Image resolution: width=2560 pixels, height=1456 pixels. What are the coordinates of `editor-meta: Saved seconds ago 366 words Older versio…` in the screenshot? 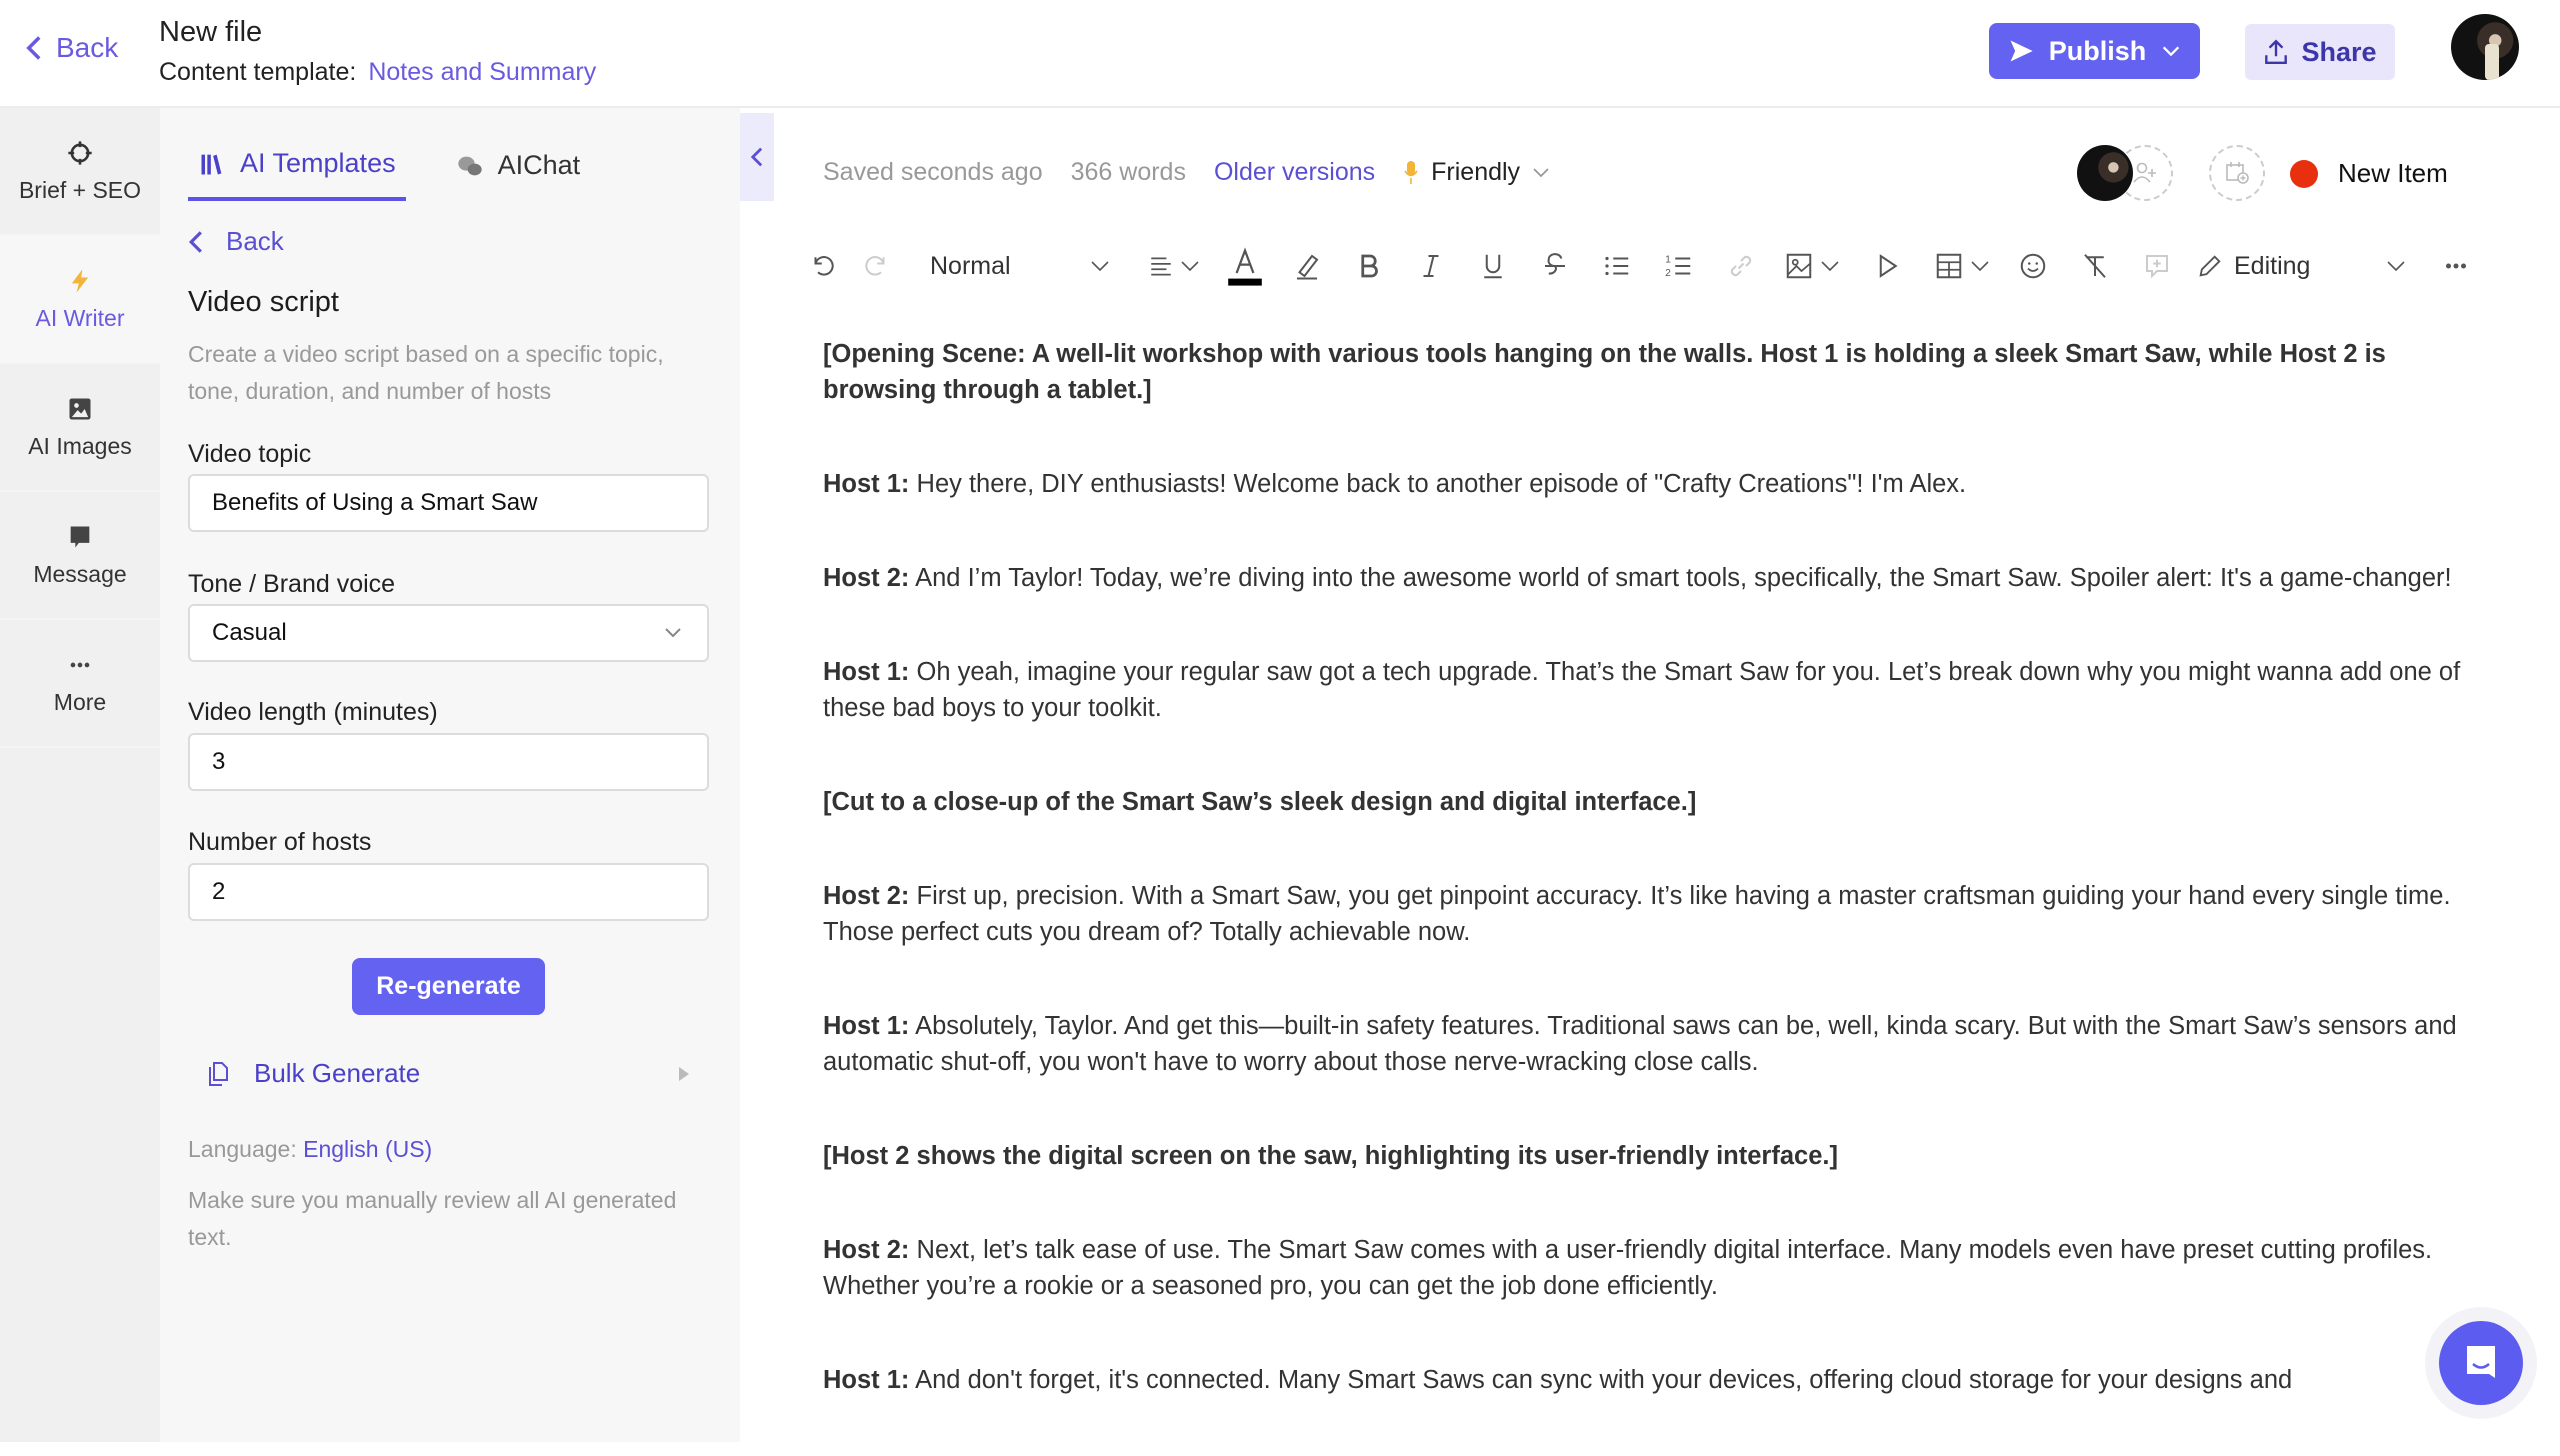 It's located at (1186, 172).